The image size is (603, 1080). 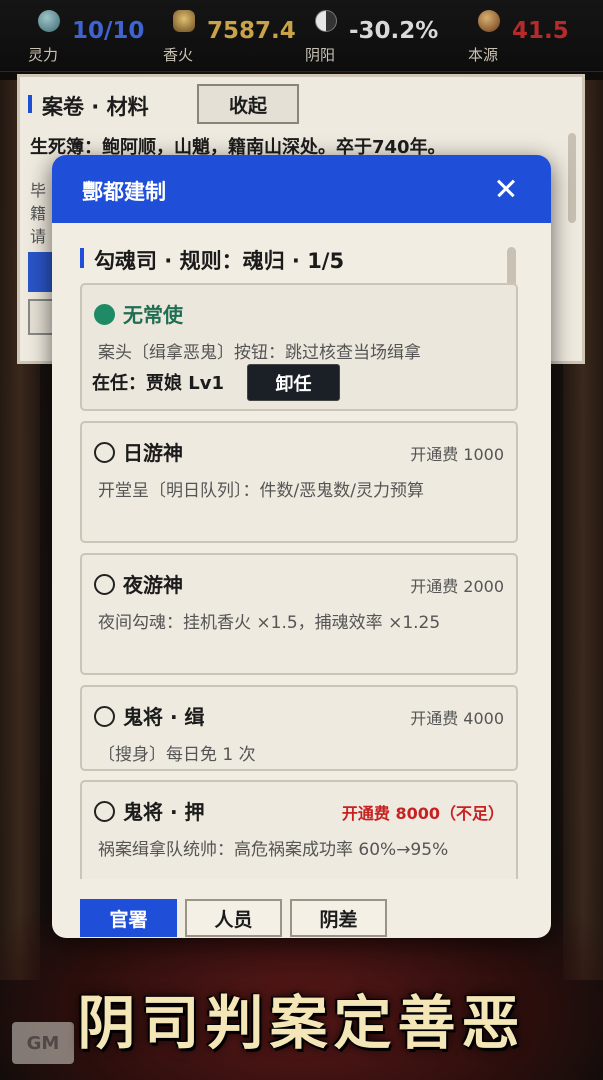 I want to click on case-title: 案卷 · 材料, so click(x=88, y=106).